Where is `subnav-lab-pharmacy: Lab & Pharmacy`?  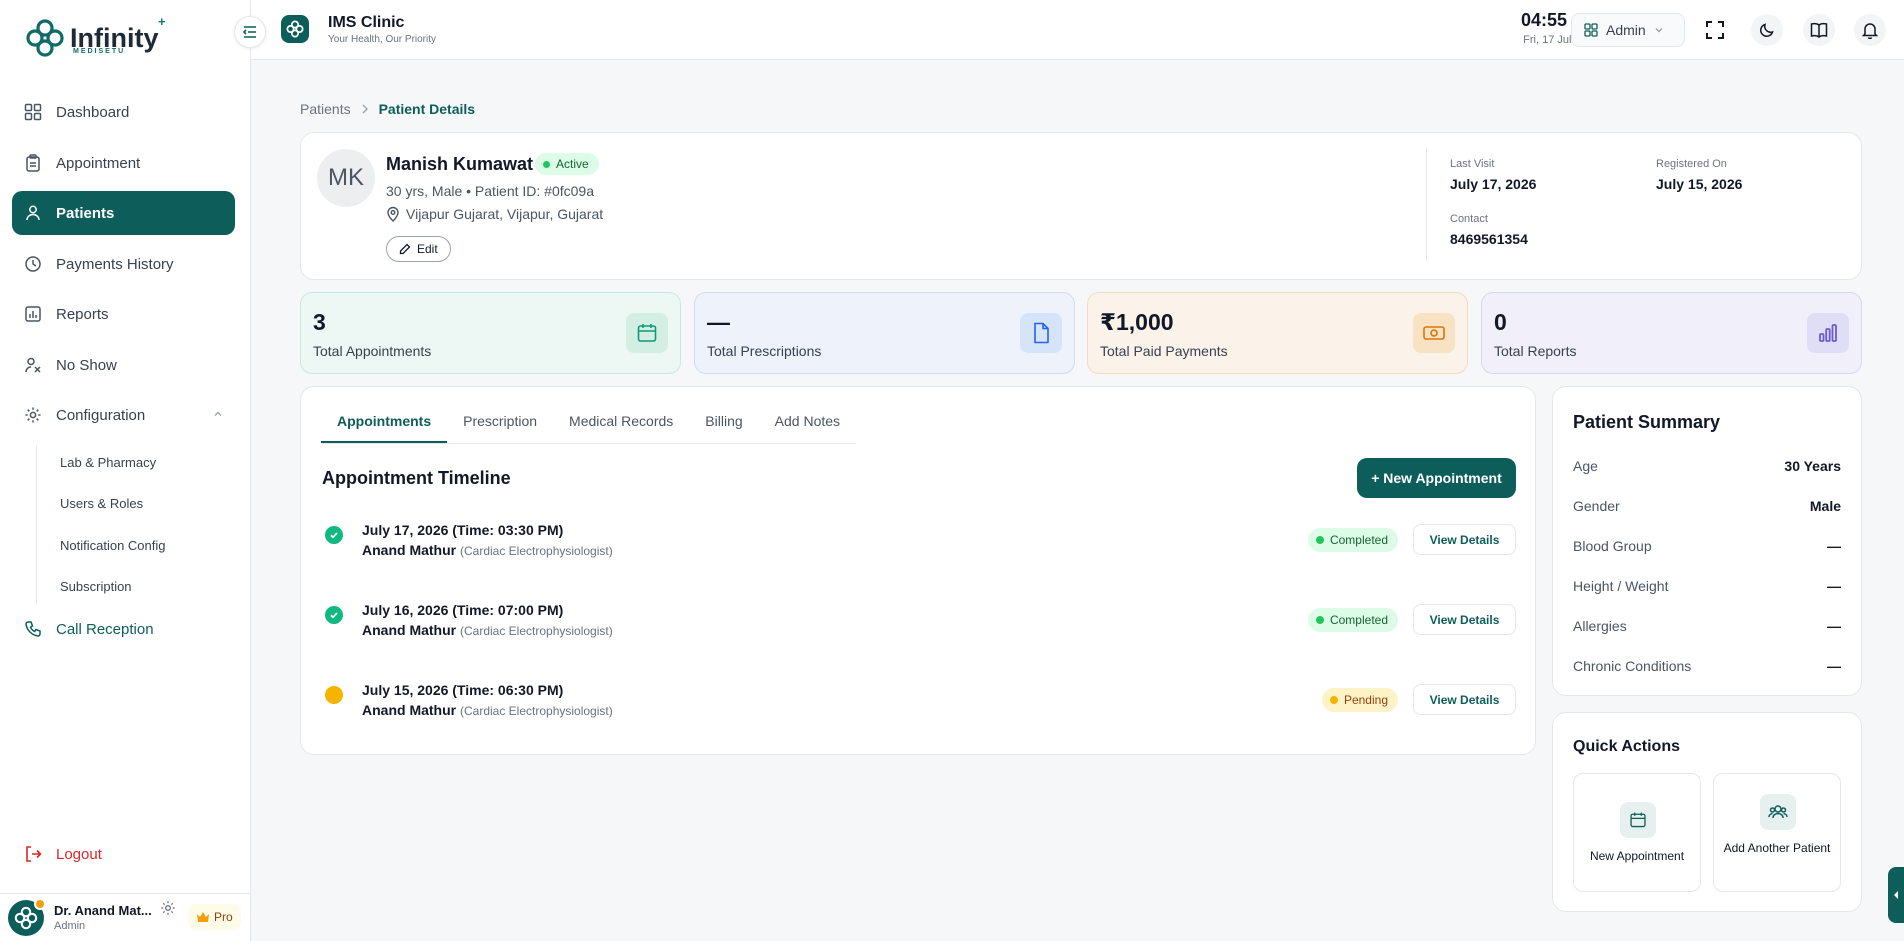
subnav-lab-pharmacy: Lab & Pharmacy is located at coordinates (108, 462).